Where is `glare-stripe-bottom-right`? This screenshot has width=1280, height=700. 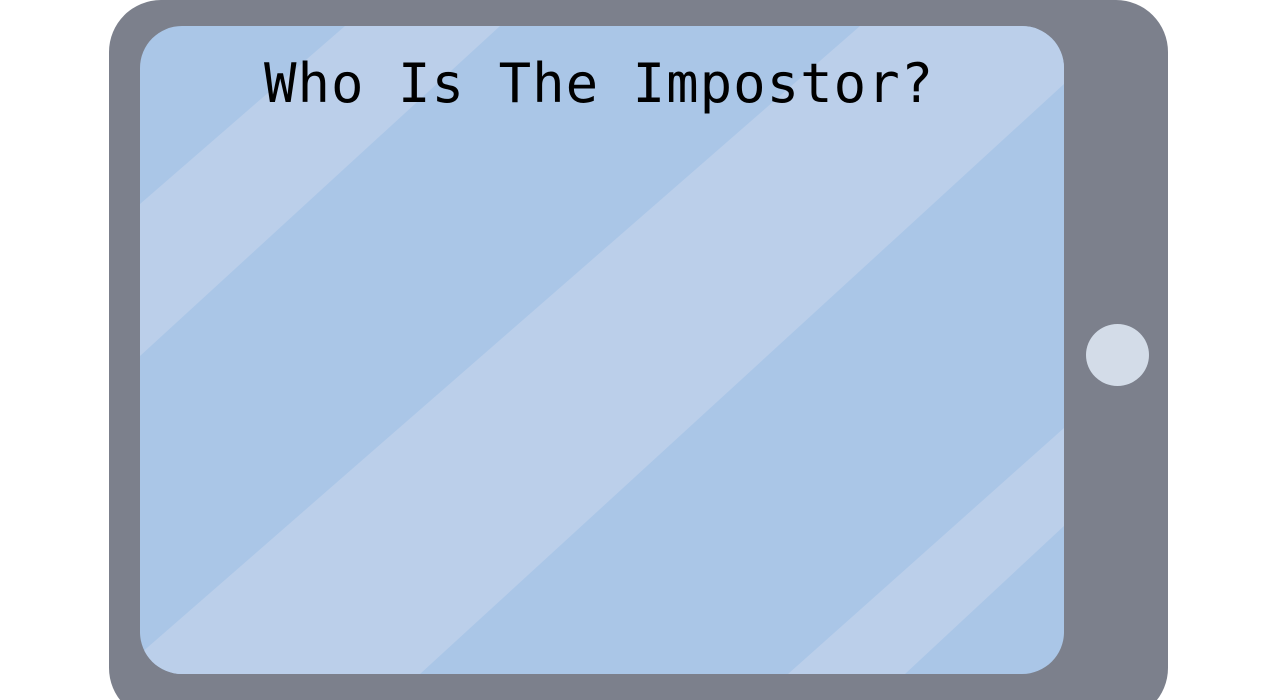 glare-stripe-bottom-right is located at coordinates (926, 551).